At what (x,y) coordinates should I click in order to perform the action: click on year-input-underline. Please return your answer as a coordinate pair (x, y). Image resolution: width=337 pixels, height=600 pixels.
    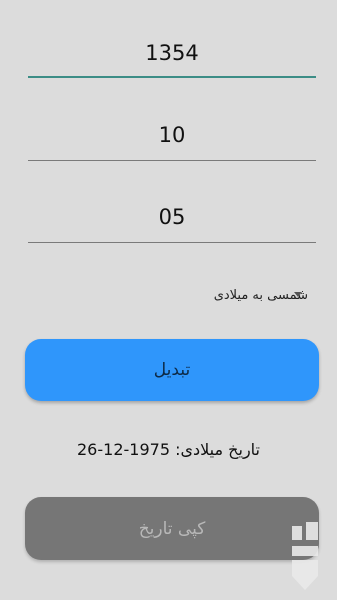
    Looking at the image, I should click on (172, 77).